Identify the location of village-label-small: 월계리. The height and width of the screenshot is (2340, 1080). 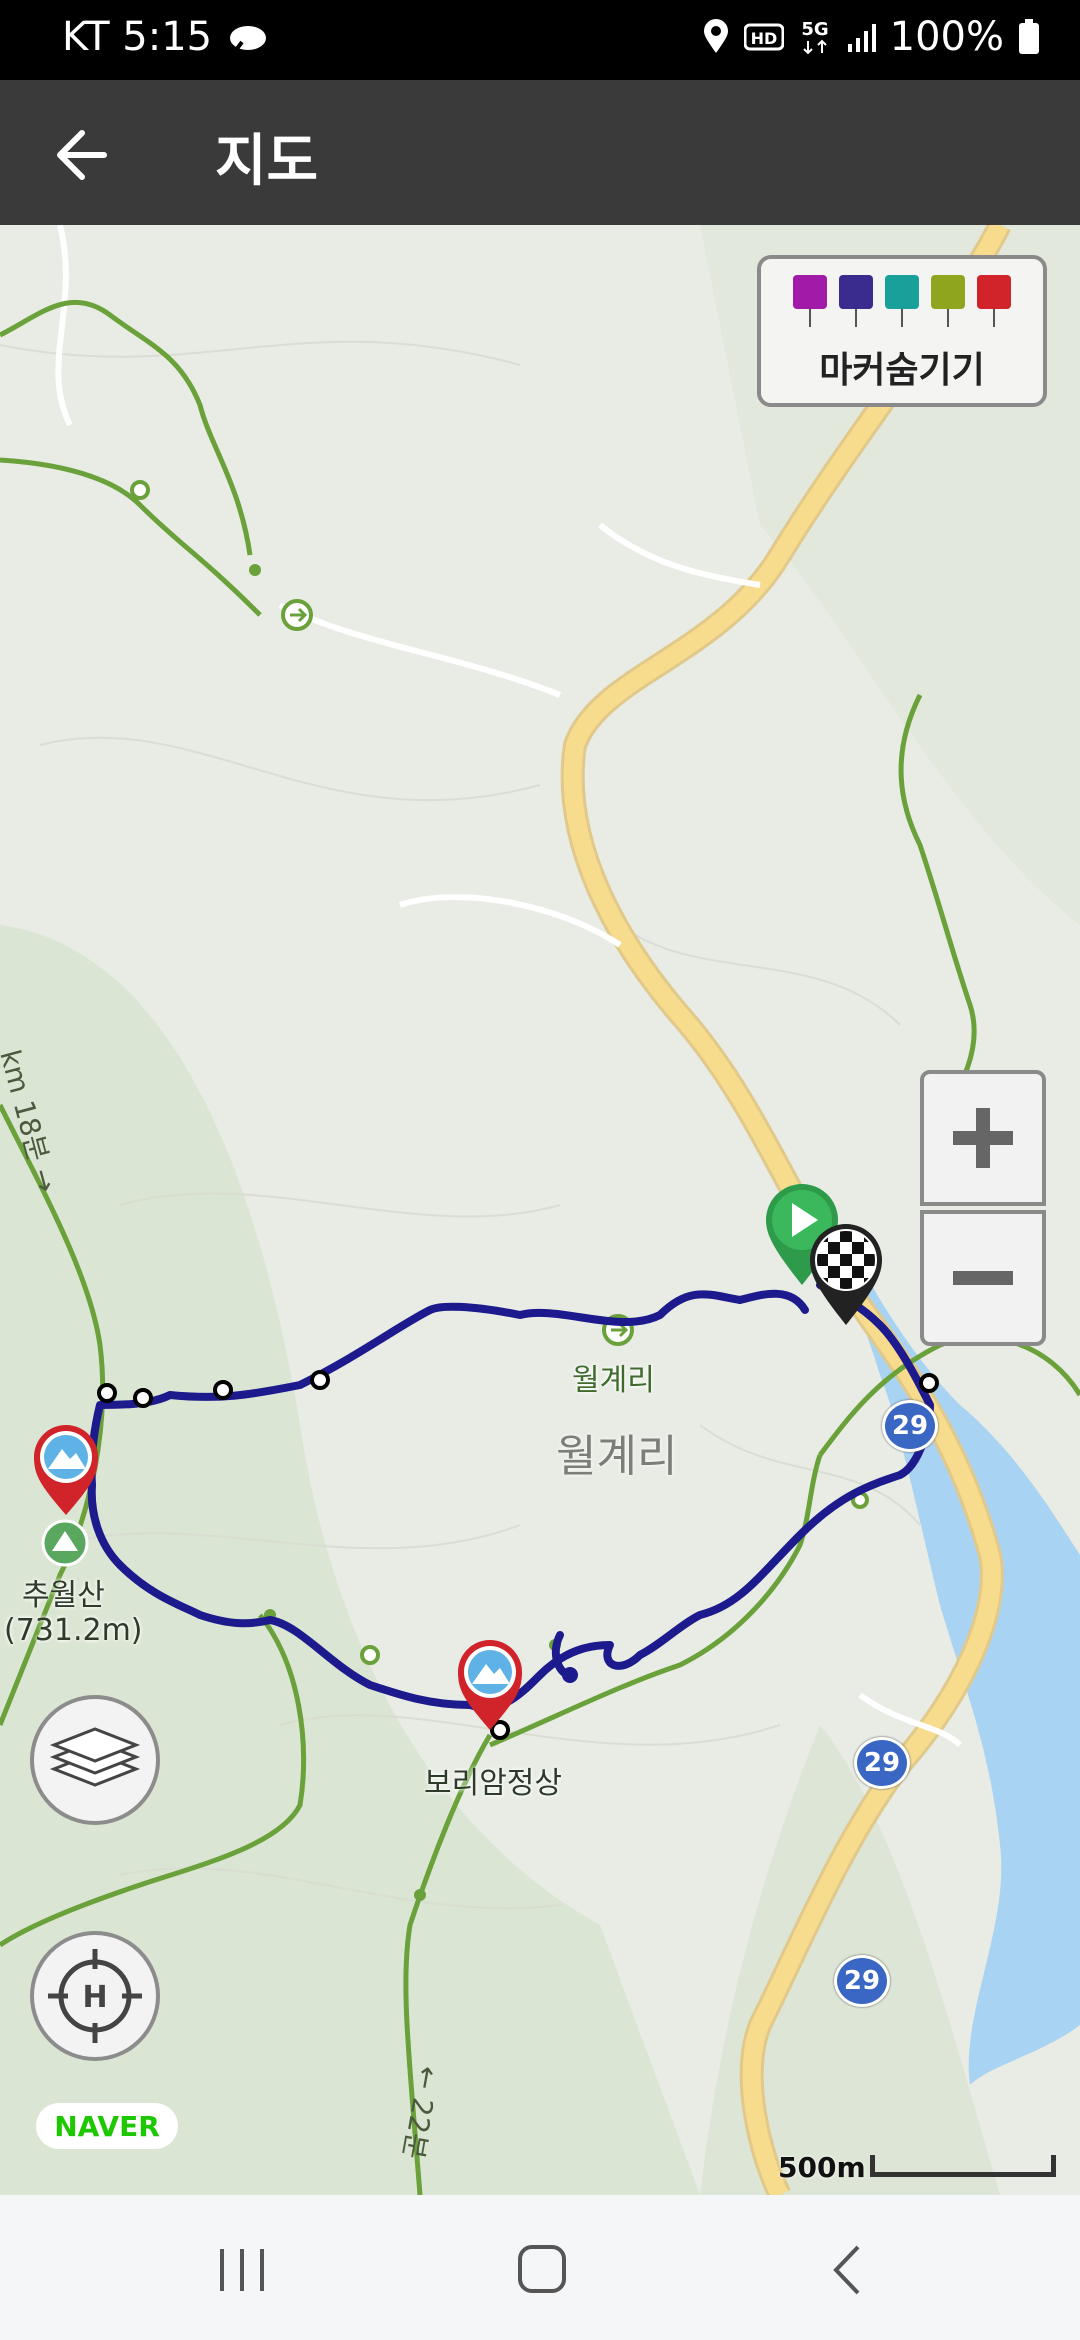
(613, 1380).